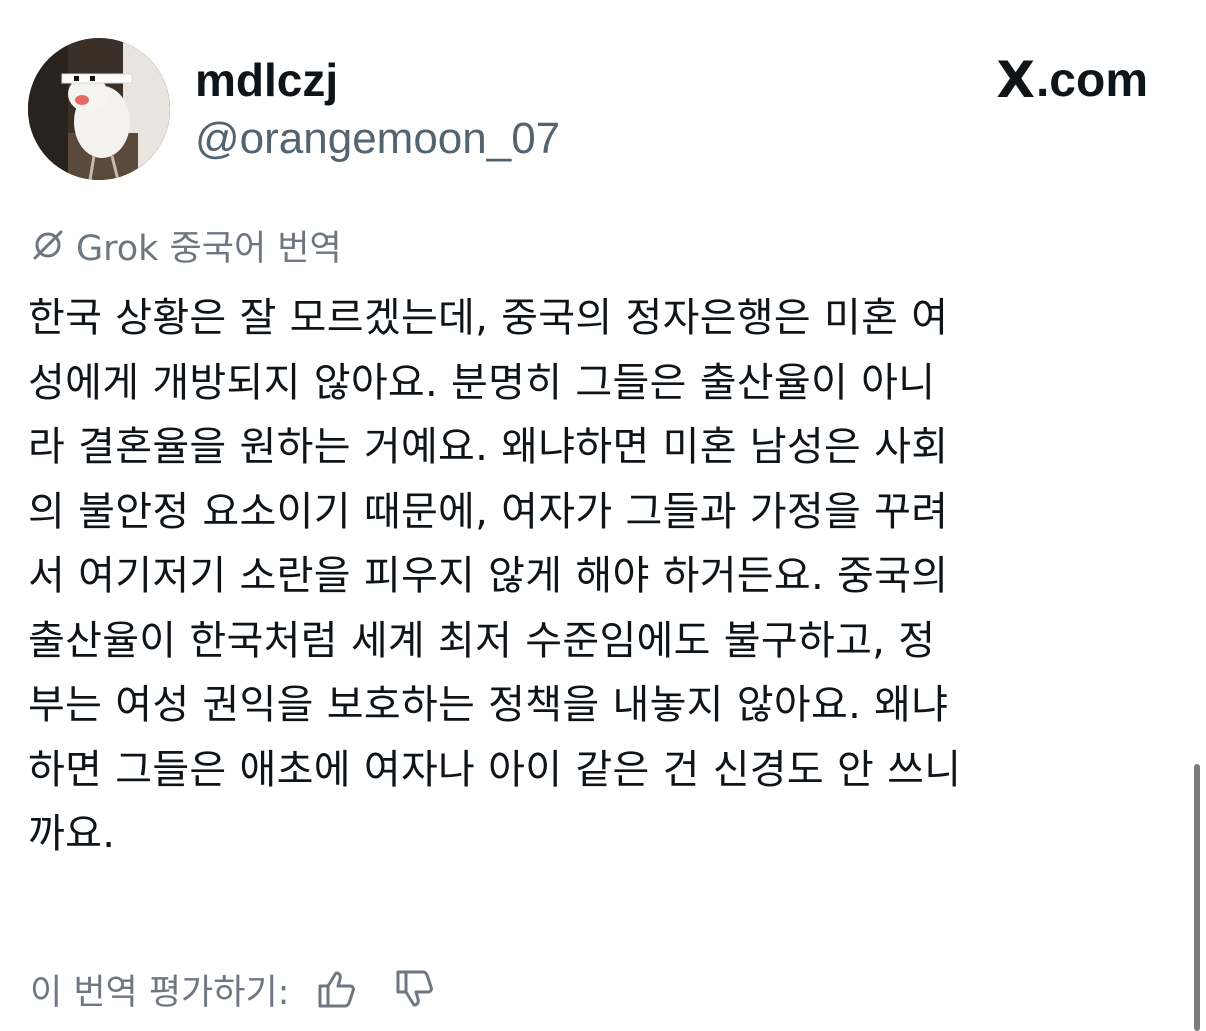 Image resolution: width=1206 pixels, height=1031 pixels. I want to click on bird-avatar-icon, so click(99, 109).